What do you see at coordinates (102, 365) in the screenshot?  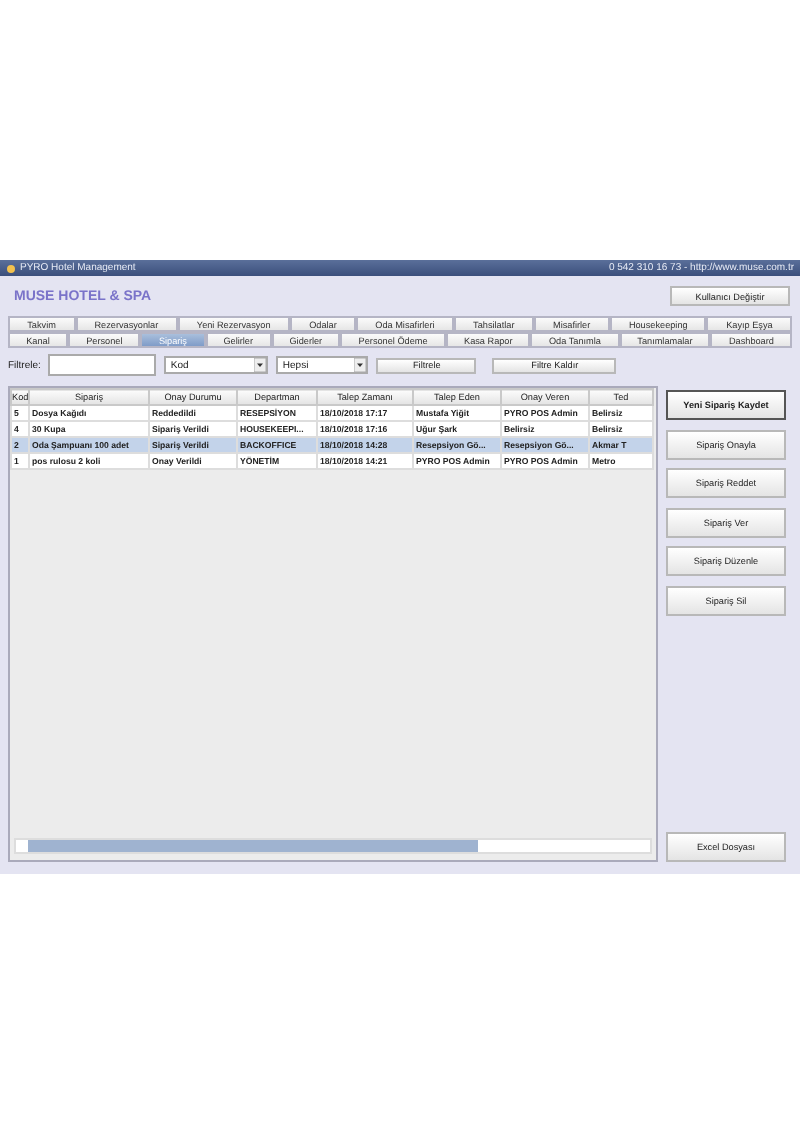 I see `filter-input` at bounding box center [102, 365].